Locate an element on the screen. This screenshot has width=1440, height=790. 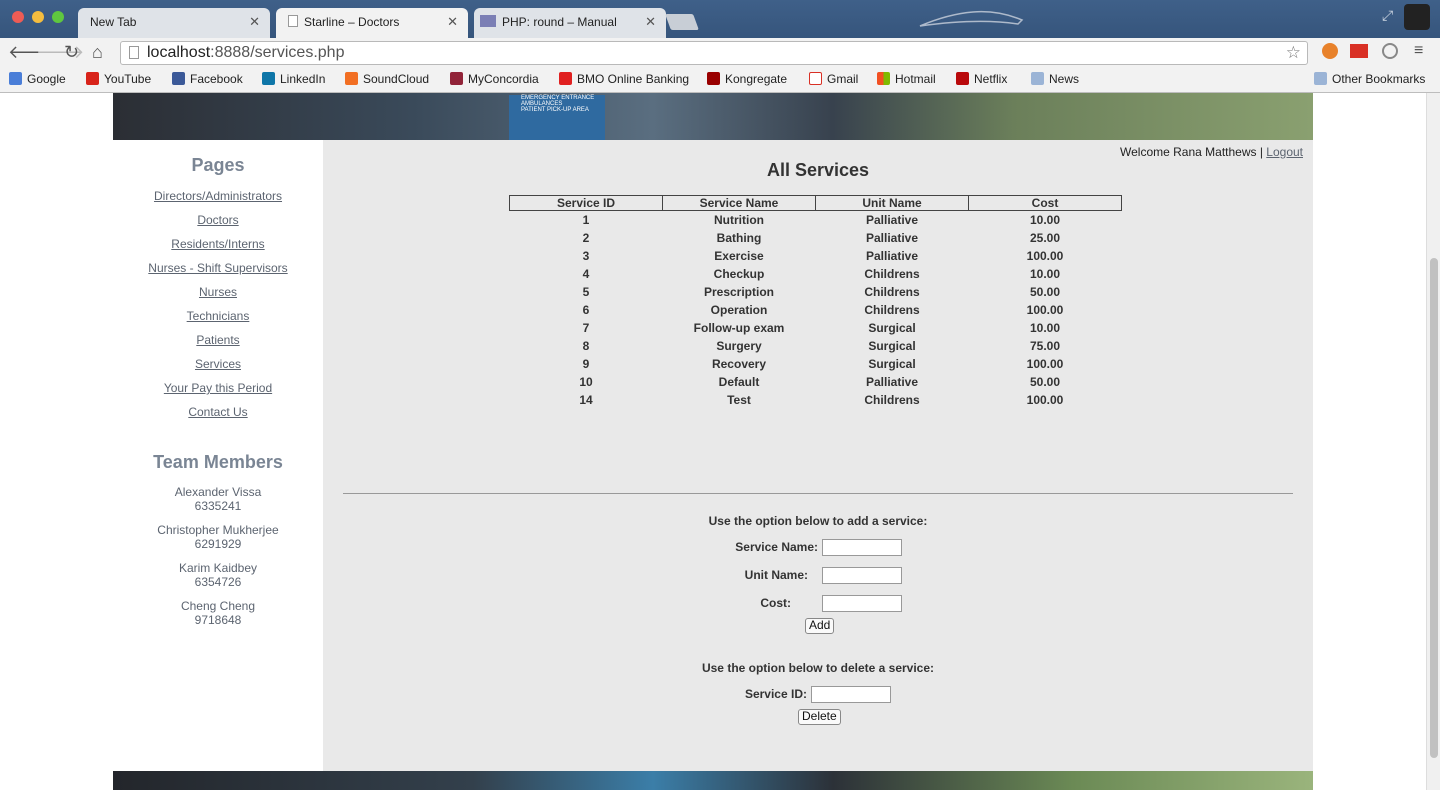
bookmark-folder-other: Other Bookmarks is located at coordinates (1369, 79).